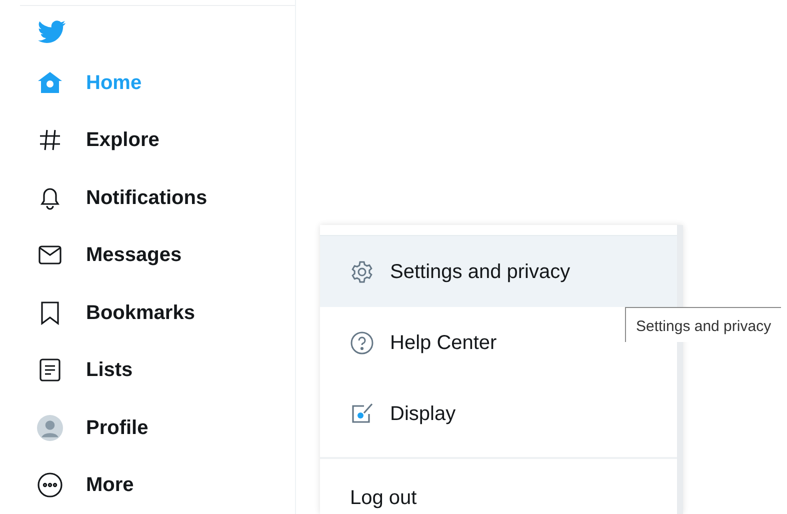 The height and width of the screenshot is (514, 787). I want to click on hashtag-icon, so click(50, 140).